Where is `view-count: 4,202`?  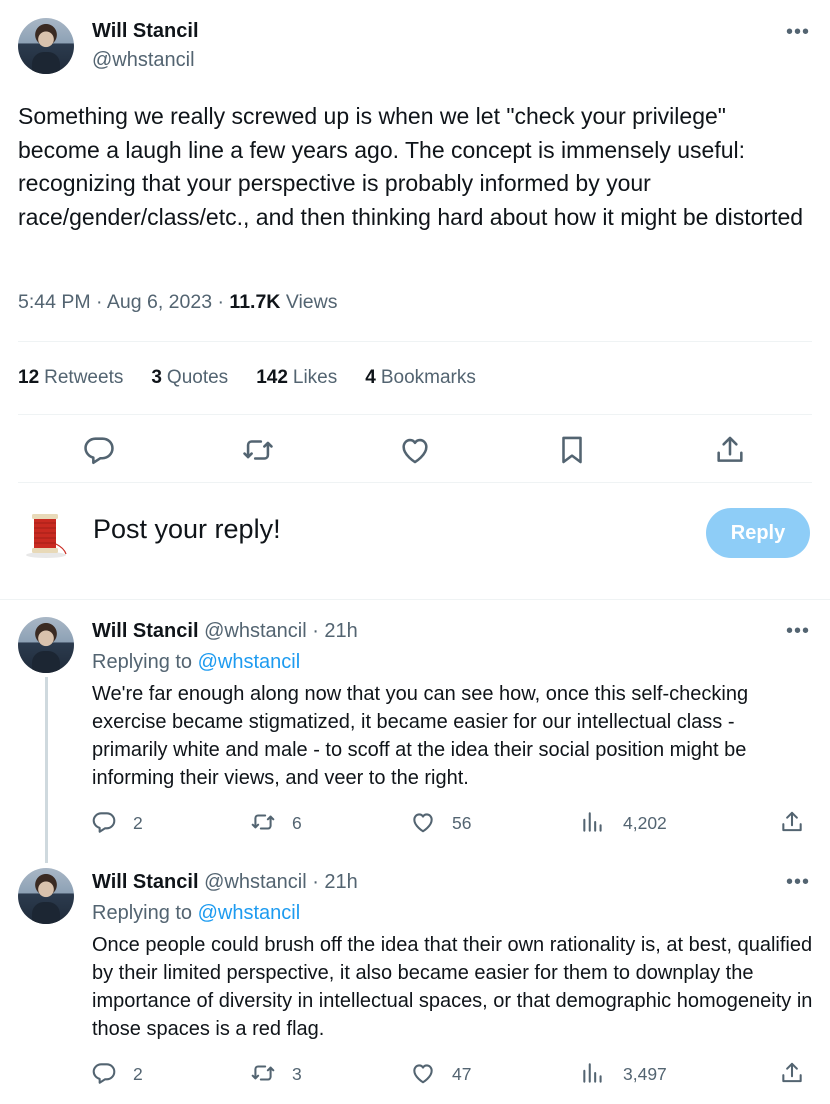
view-count: 4,202 is located at coordinates (645, 823).